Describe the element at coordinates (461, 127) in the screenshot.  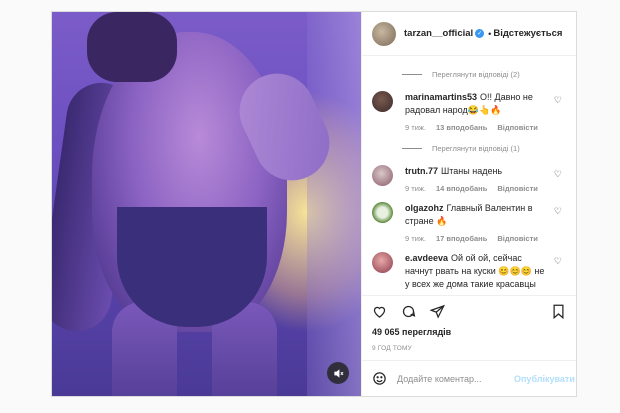
I see `comment-likes: 13 вподобань` at that location.